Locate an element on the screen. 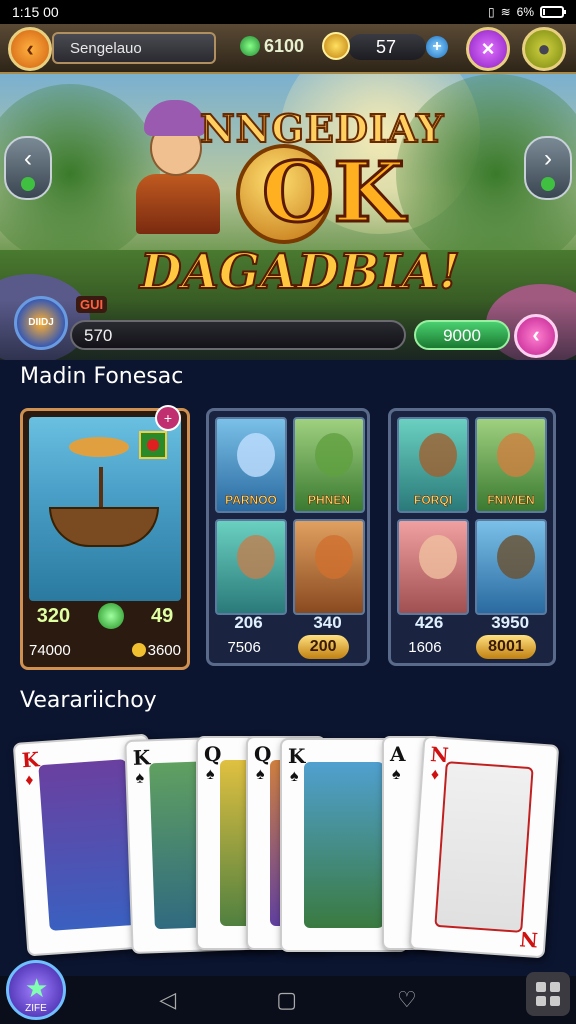  pack-three-stats: 426 3950 is located at coordinates (472, 622).